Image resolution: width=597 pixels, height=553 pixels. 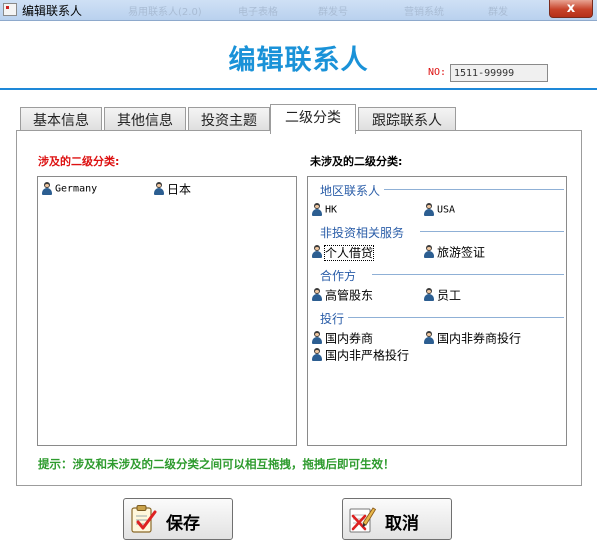 I want to click on not-involved-categories-label: 未涉及的二级分类:, so click(x=356, y=161).